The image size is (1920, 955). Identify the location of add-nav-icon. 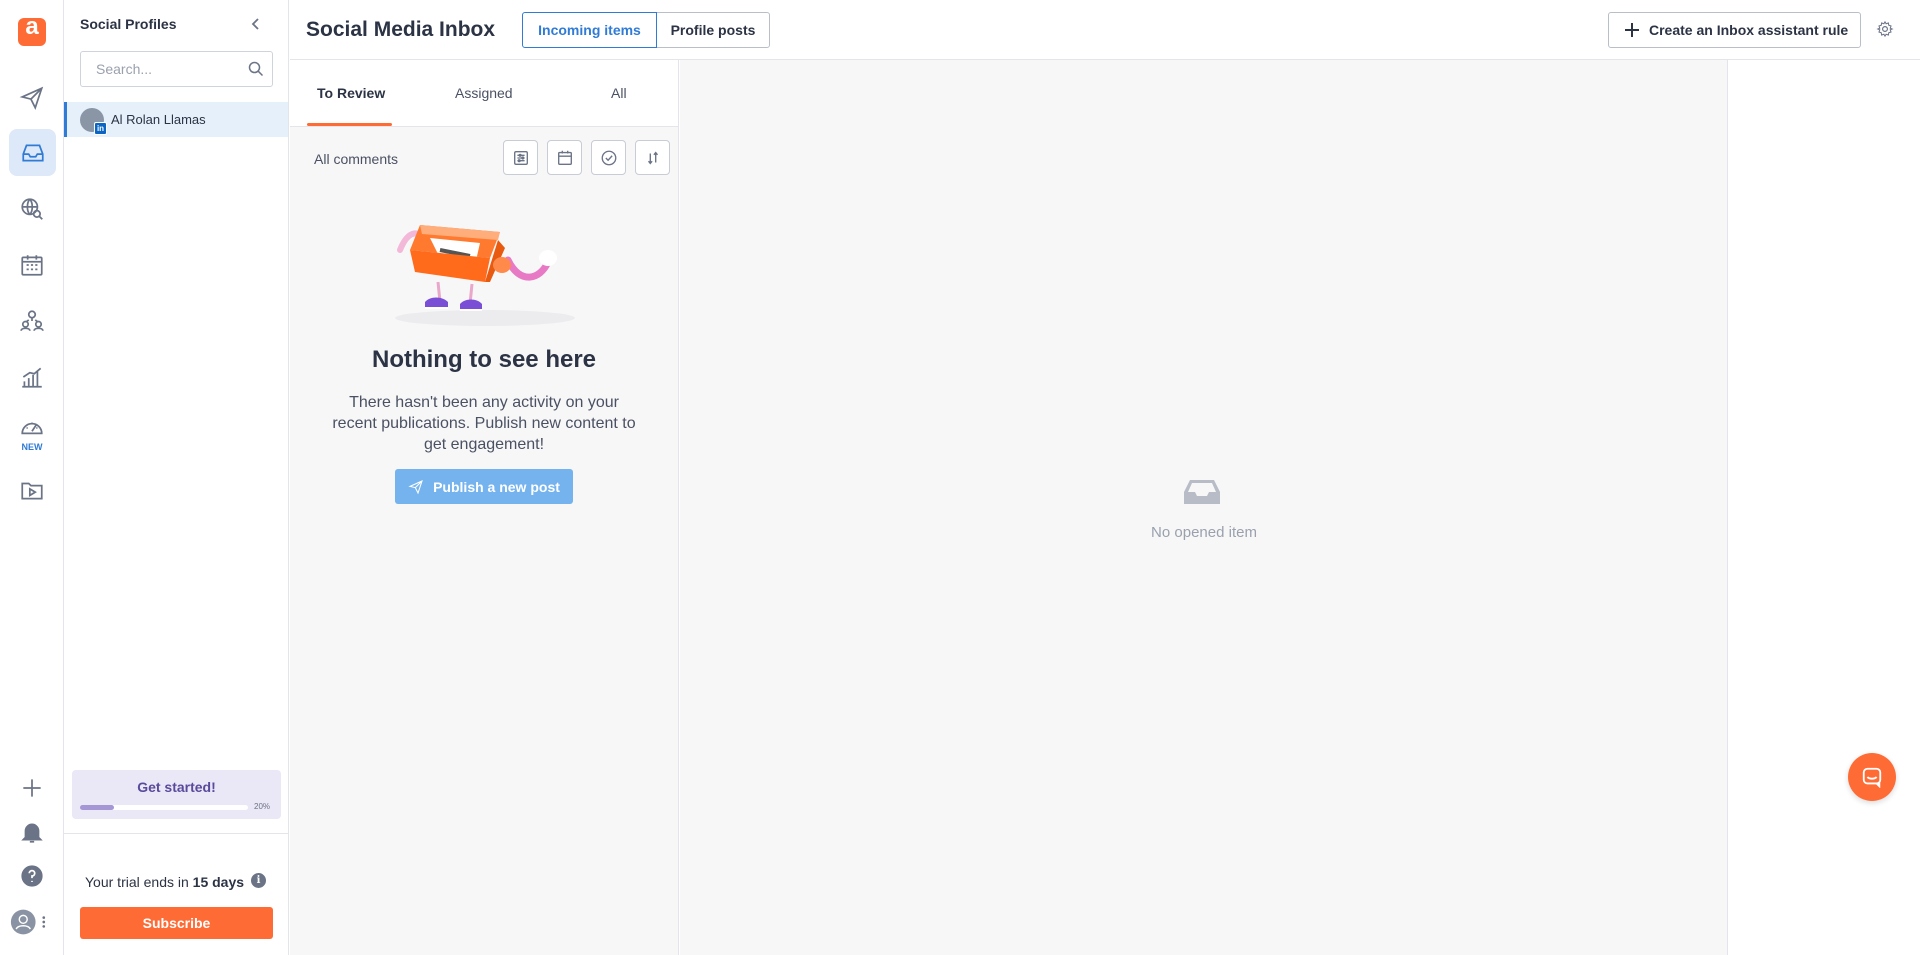
(32, 788).